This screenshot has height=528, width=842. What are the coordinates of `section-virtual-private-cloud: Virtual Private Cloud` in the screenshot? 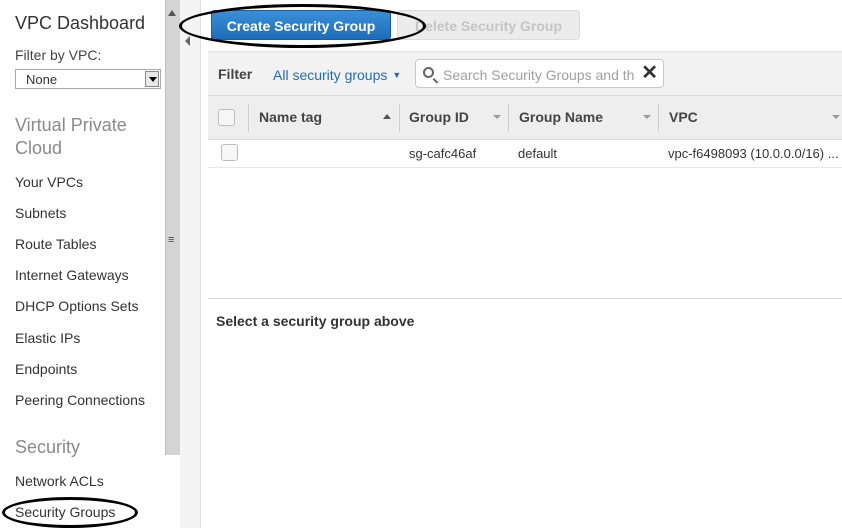 It's located at (71, 136).